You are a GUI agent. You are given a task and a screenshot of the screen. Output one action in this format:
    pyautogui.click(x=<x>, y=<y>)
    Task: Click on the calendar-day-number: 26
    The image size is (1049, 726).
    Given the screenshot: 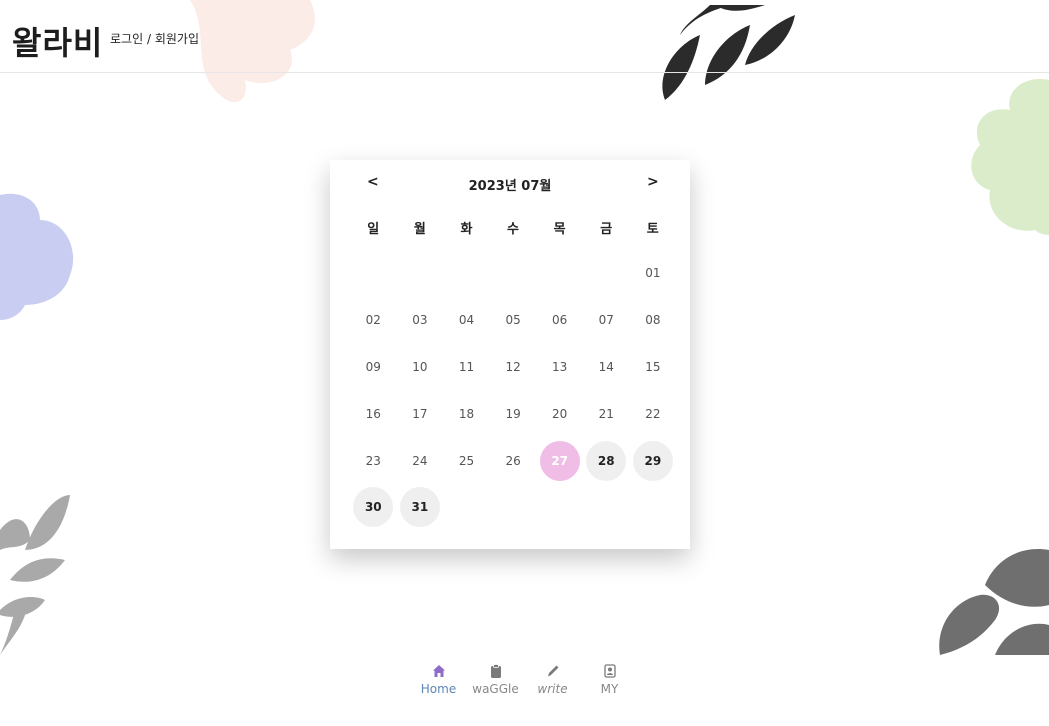 What is the action you would take?
    pyautogui.click(x=513, y=460)
    